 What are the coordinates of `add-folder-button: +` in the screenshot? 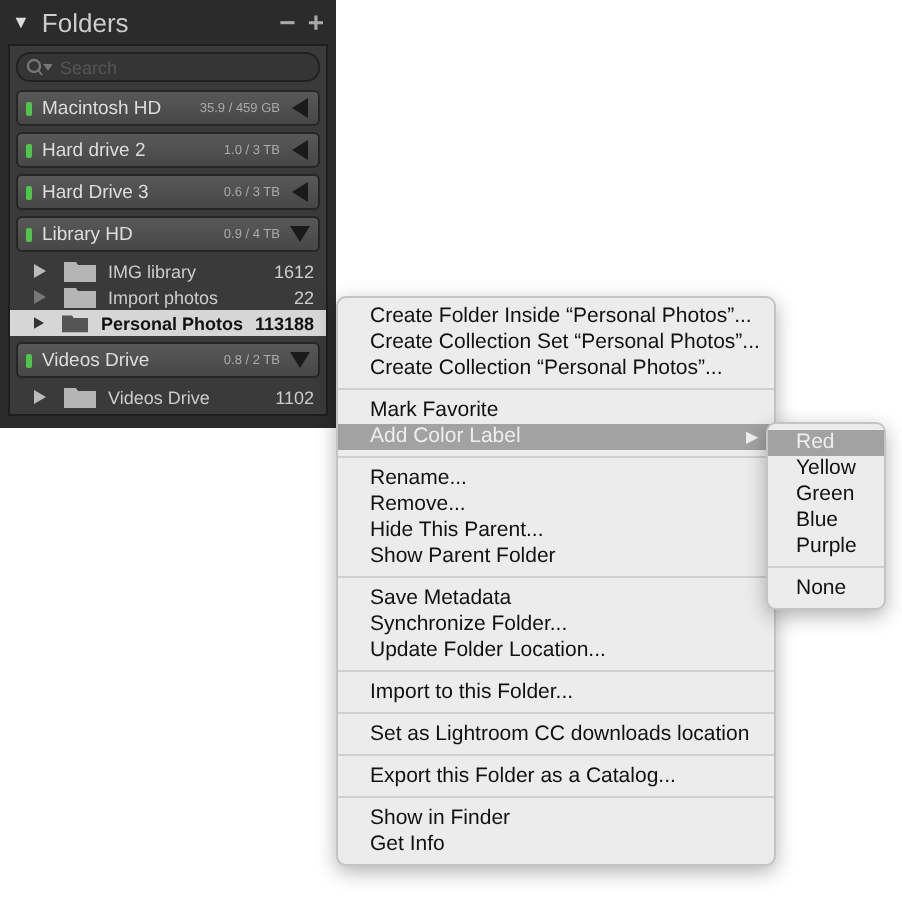 It's located at (315, 22).